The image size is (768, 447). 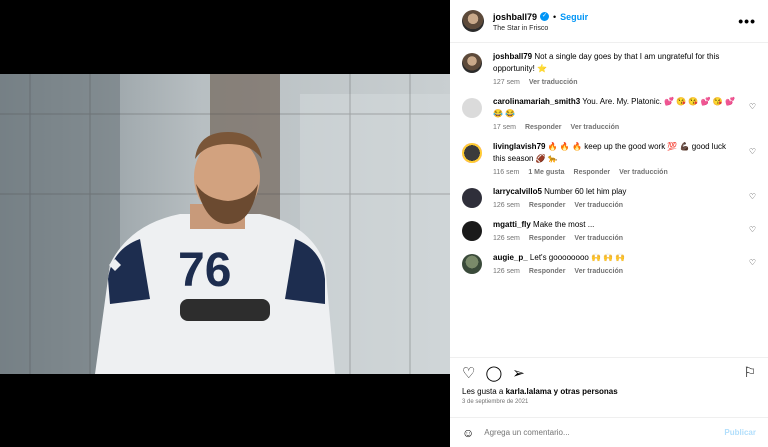 I want to click on comment-text: Number 60 let him play, so click(x=585, y=191).